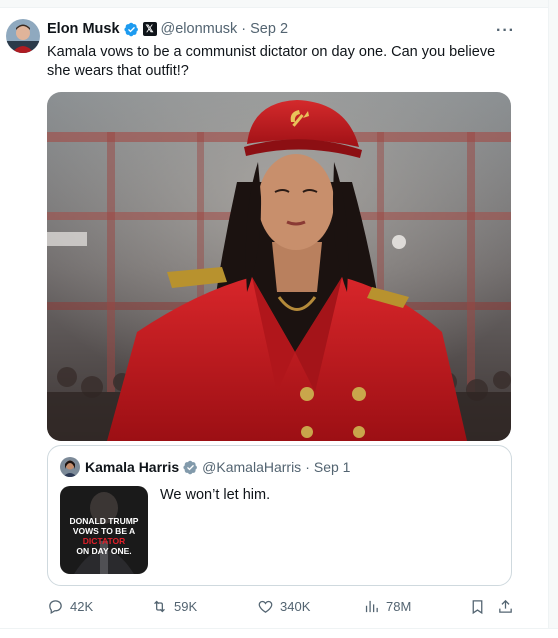  I want to click on verified-badge-icon, so click(130, 29).